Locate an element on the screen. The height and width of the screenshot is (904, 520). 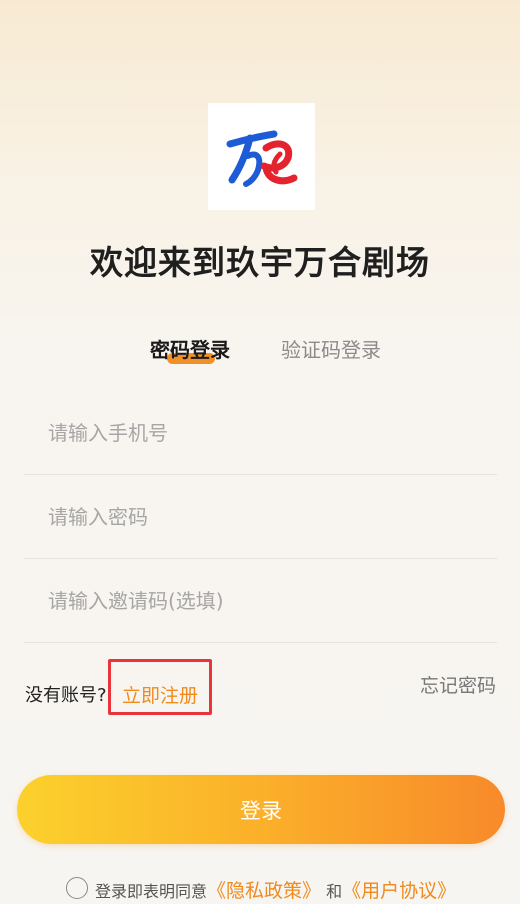
phone-field-row is located at coordinates (260, 433).